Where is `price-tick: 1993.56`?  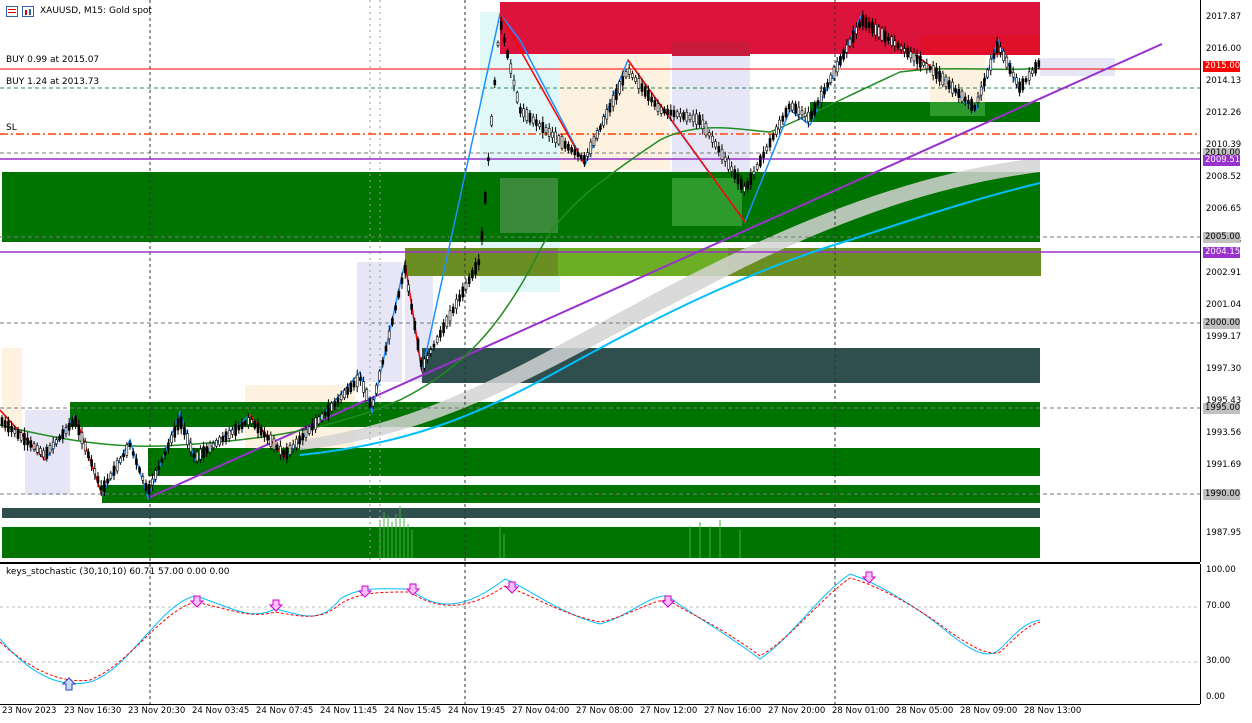 price-tick: 1993.56 is located at coordinates (1224, 433).